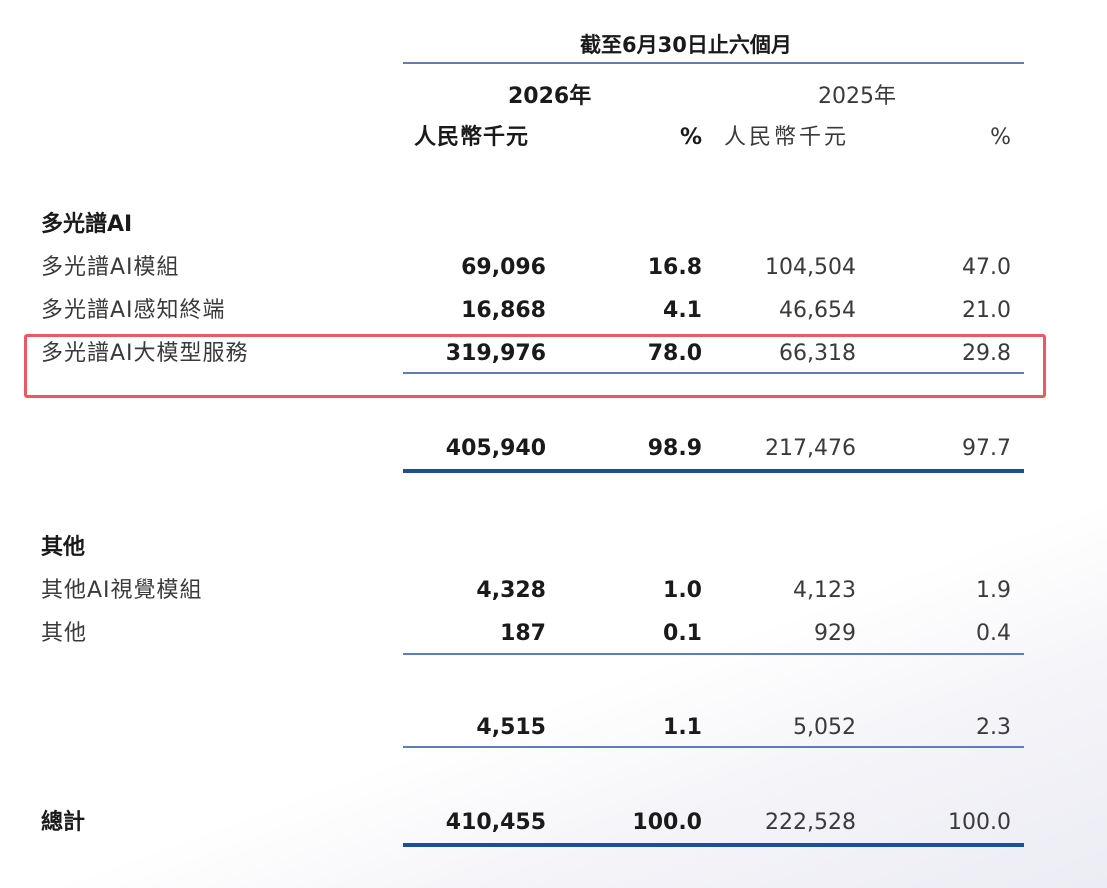 The width and height of the screenshot is (1107, 888). I want to click on subtotal-cur-pct: 1.1, so click(682, 727).